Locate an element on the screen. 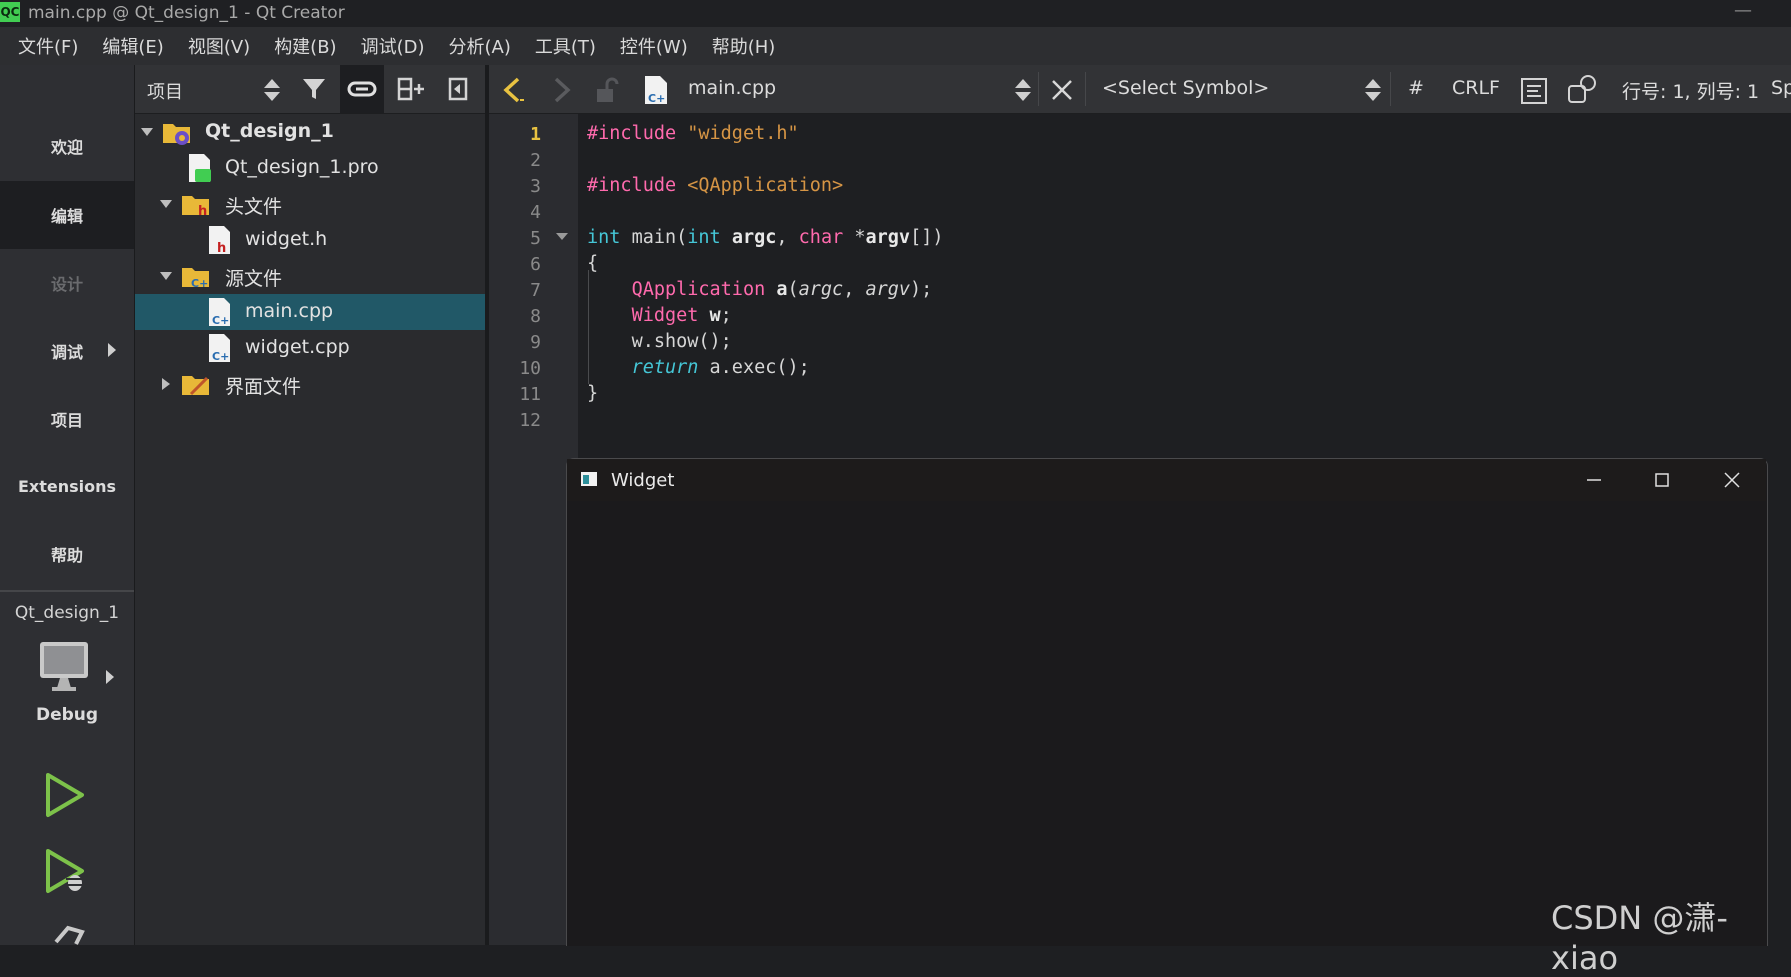 The image size is (1791, 977). svg-text: h is located at coordinates (202, 211).